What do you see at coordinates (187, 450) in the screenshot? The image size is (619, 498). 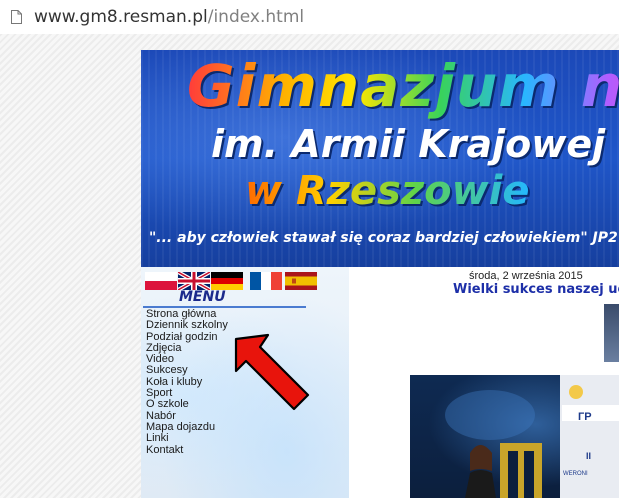 I see `menu-item-contact: Kontakt` at bounding box center [187, 450].